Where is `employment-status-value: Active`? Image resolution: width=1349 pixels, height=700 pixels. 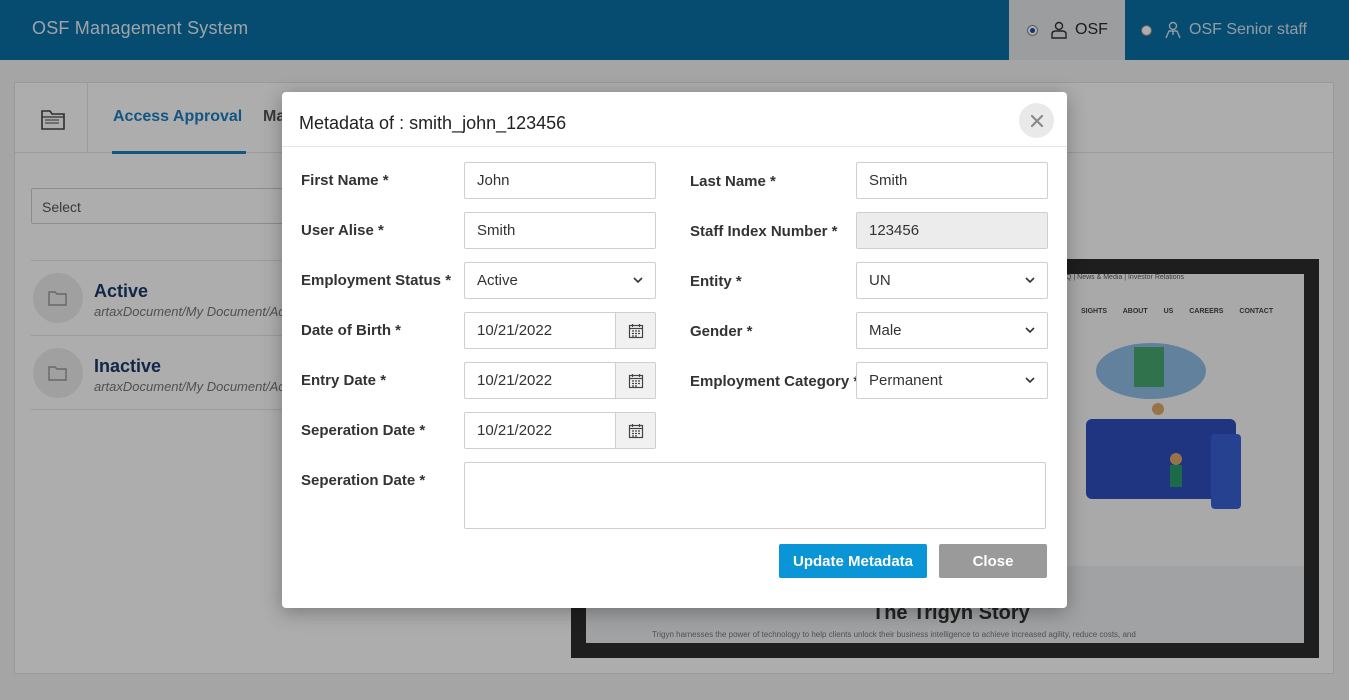 employment-status-value: Active is located at coordinates (497, 280).